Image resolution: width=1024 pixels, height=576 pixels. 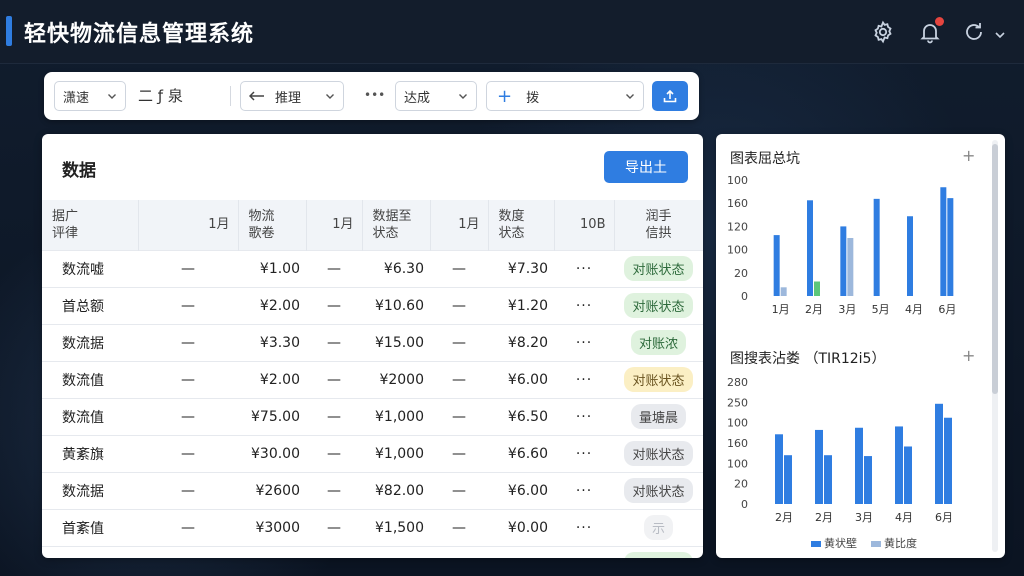 I want to click on sort-select: 推理, so click(x=292, y=96).